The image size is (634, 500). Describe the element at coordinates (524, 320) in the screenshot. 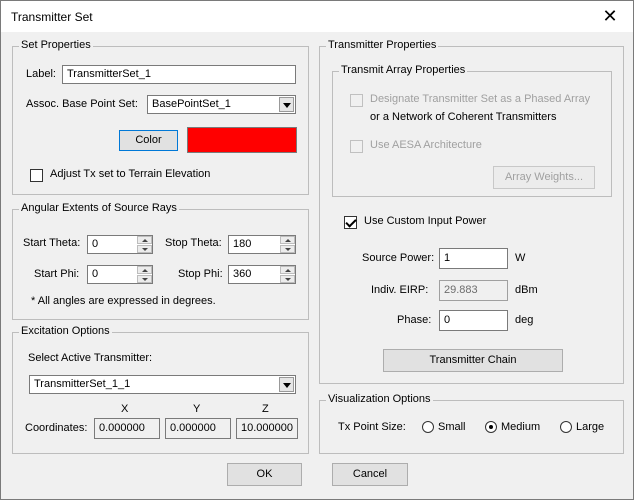

I see `phase-unit: deg` at that location.